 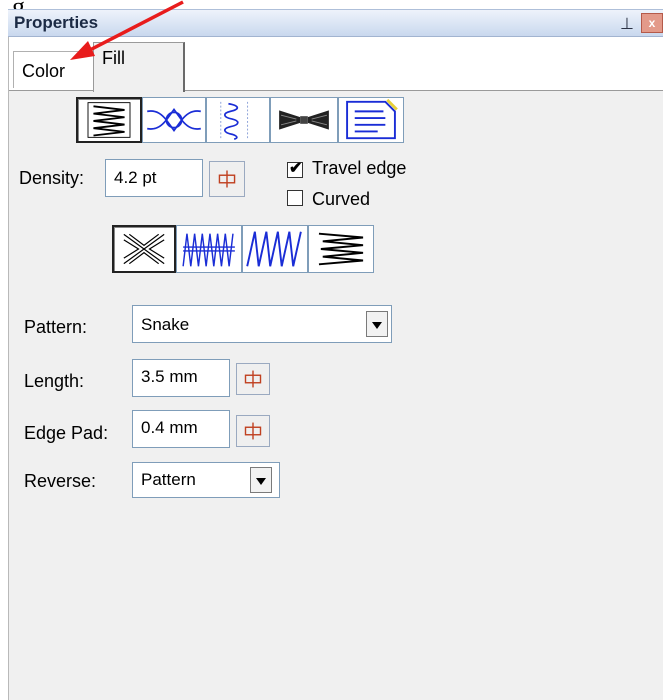 I want to click on pin-icon: ⊥, so click(x=627, y=24).